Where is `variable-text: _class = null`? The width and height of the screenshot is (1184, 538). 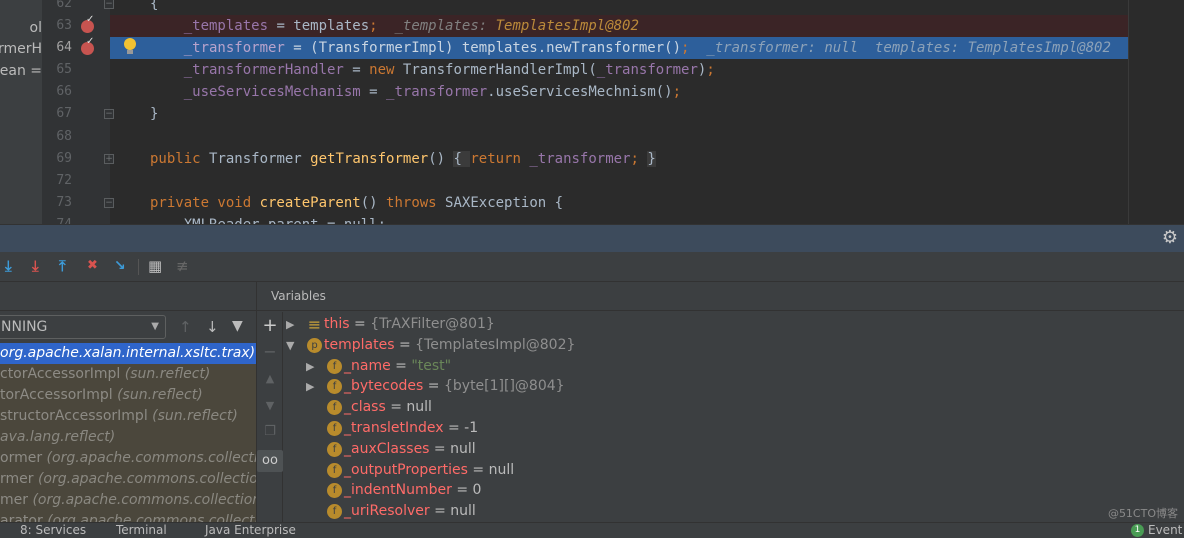
variable-text: _class = null is located at coordinates (388, 407).